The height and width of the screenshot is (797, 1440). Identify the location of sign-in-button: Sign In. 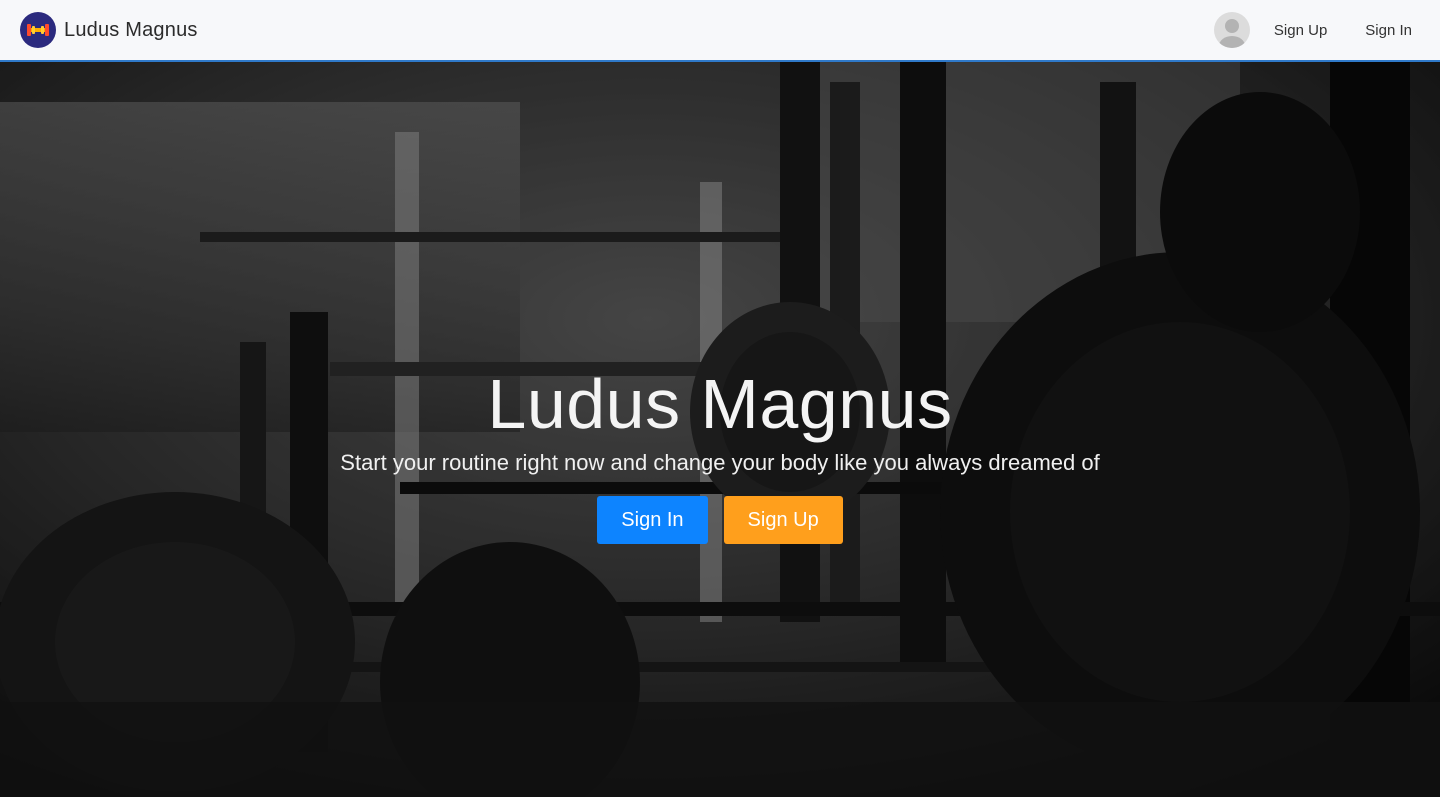
(652, 520).